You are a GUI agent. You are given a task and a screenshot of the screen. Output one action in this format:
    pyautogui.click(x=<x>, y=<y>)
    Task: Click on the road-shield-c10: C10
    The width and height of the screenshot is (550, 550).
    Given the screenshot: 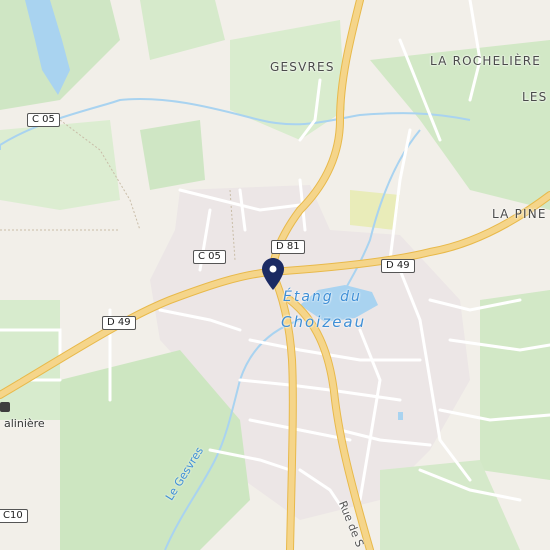 What is the action you would take?
    pyautogui.click(x=14, y=516)
    